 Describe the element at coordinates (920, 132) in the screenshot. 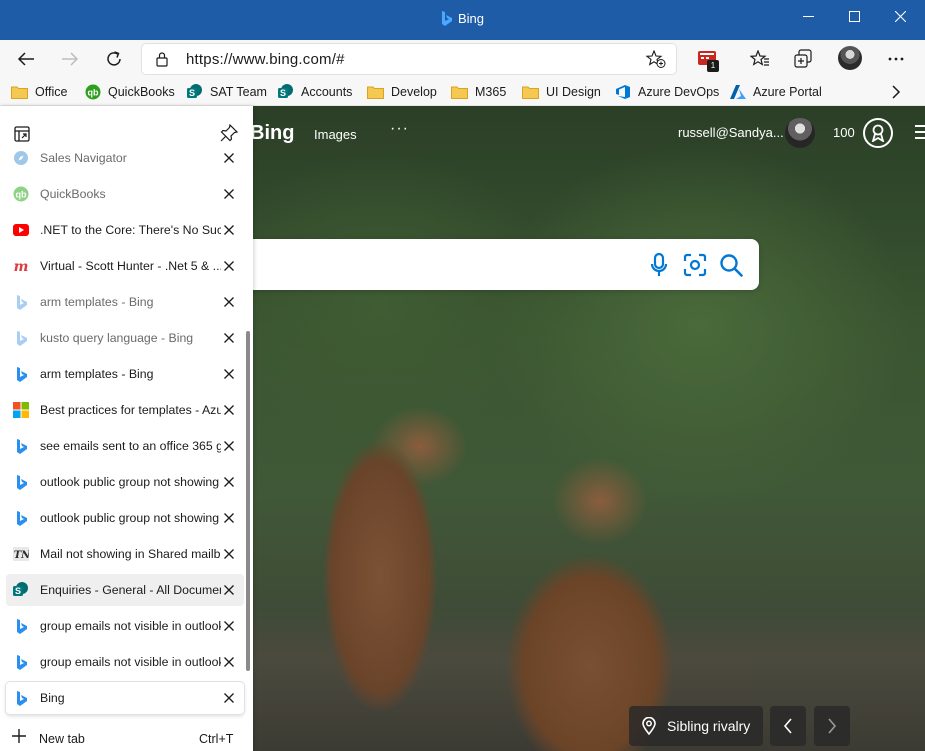

I see `hamburger-menu-icon` at that location.